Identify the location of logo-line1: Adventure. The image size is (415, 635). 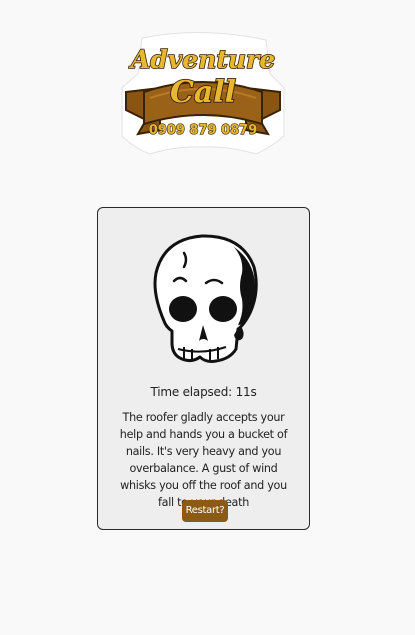
(202, 59).